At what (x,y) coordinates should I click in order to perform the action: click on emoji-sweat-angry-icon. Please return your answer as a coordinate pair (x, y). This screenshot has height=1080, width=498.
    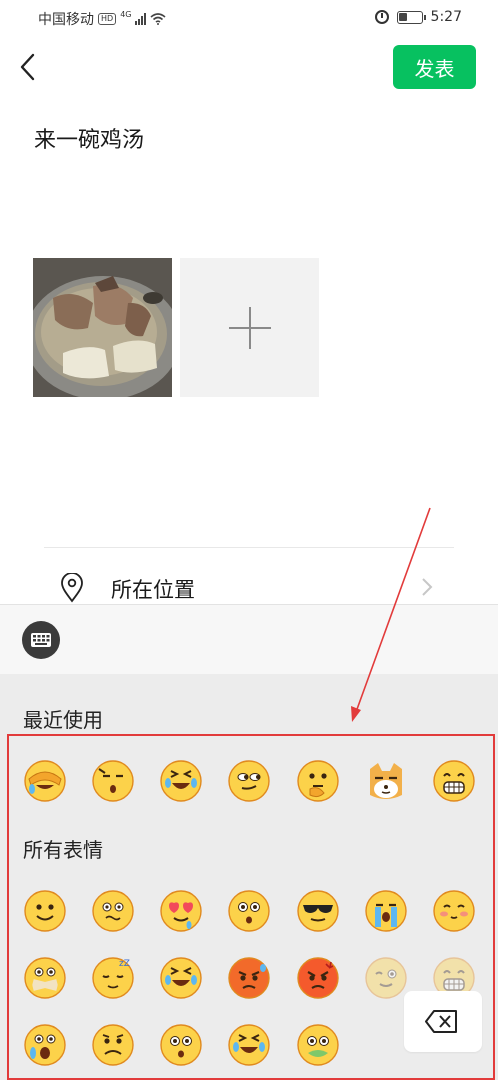
    Looking at the image, I should click on (249, 978).